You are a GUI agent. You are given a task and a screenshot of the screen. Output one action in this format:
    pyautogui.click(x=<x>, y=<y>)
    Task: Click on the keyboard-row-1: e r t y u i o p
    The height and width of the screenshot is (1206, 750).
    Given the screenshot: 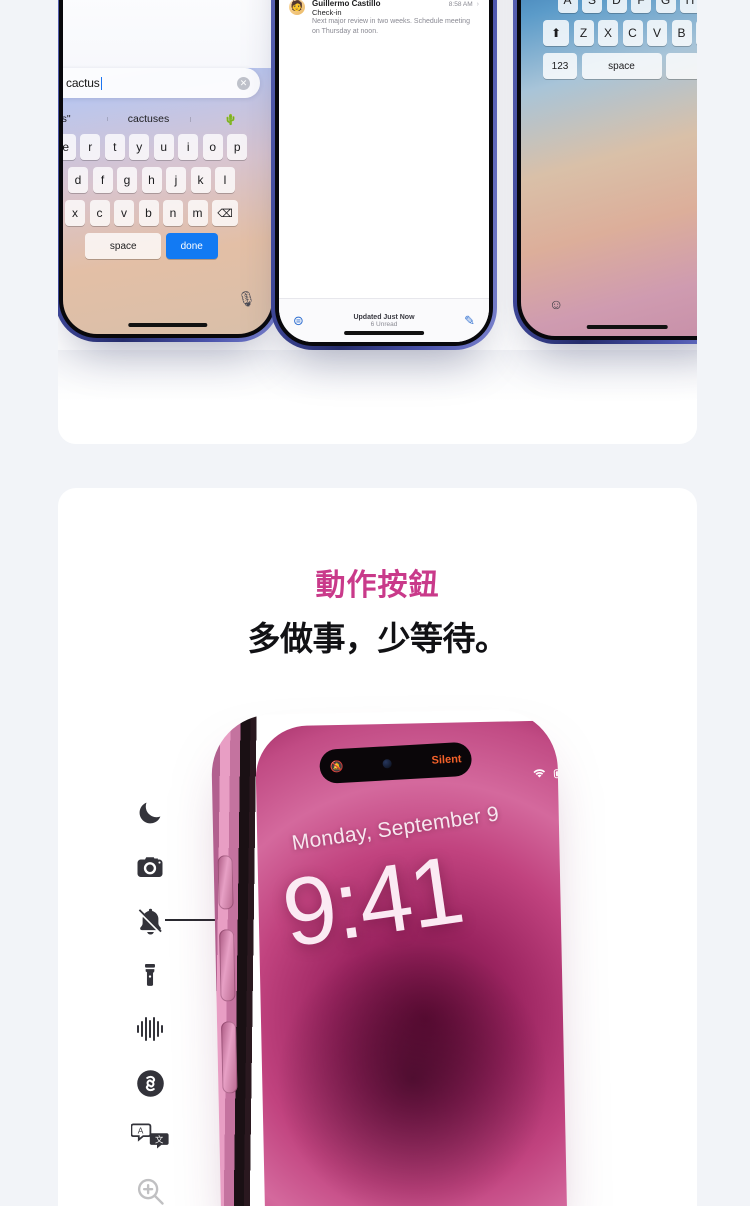 What is the action you would take?
    pyautogui.click(x=167, y=147)
    